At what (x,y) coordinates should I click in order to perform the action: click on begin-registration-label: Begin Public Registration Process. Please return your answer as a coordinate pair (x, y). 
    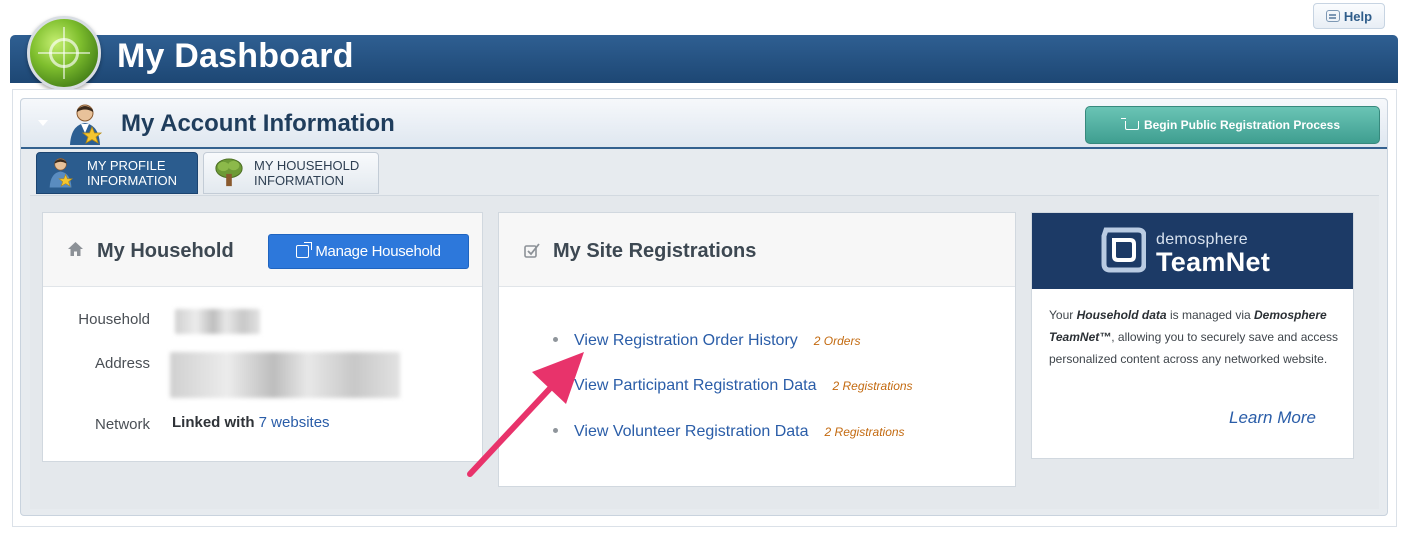
    Looking at the image, I should click on (1242, 125).